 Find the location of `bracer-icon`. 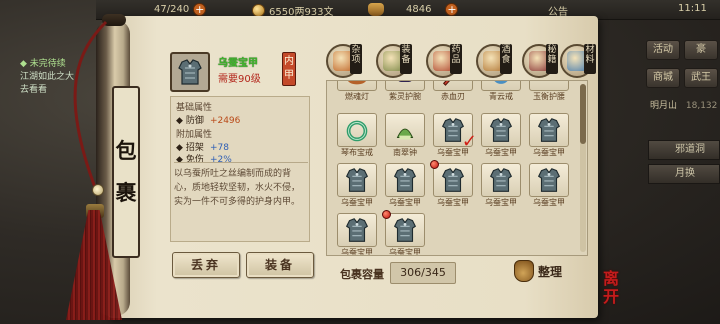

bracer-icon is located at coordinates (405, 81).